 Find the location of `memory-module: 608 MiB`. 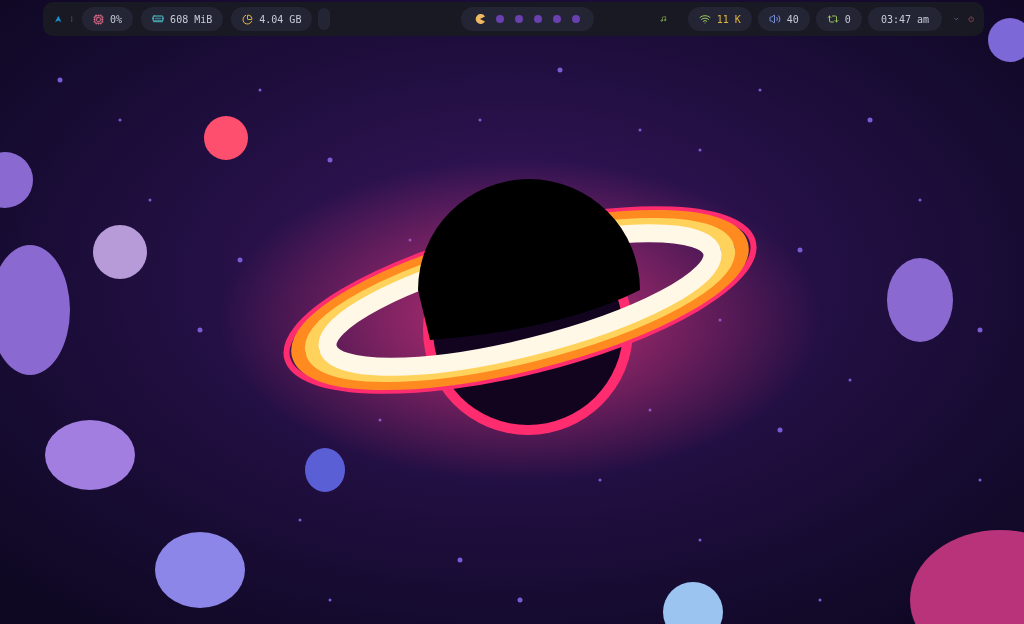

memory-module: 608 MiB is located at coordinates (182, 19).